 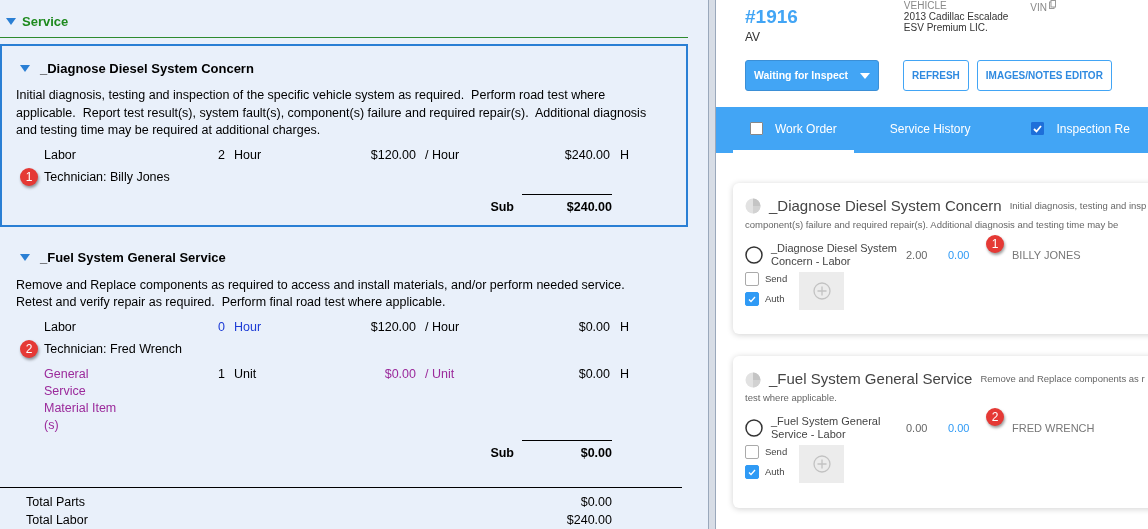 I want to click on card-title: _Diagnose Diesel System Concern, so click(x=885, y=206).